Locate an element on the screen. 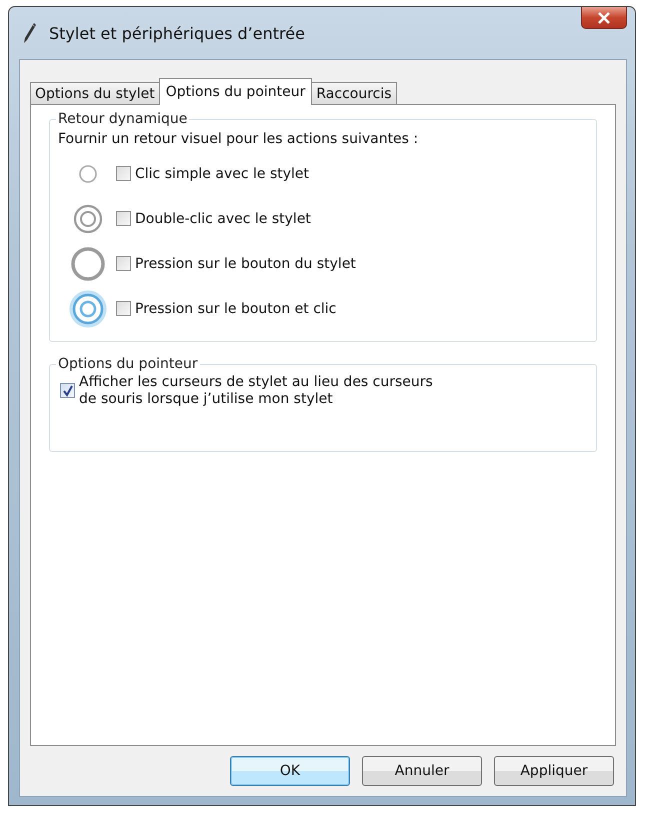 The image size is (647, 818). checkbox-label: Pression sur le bouton et clic is located at coordinates (235, 308).